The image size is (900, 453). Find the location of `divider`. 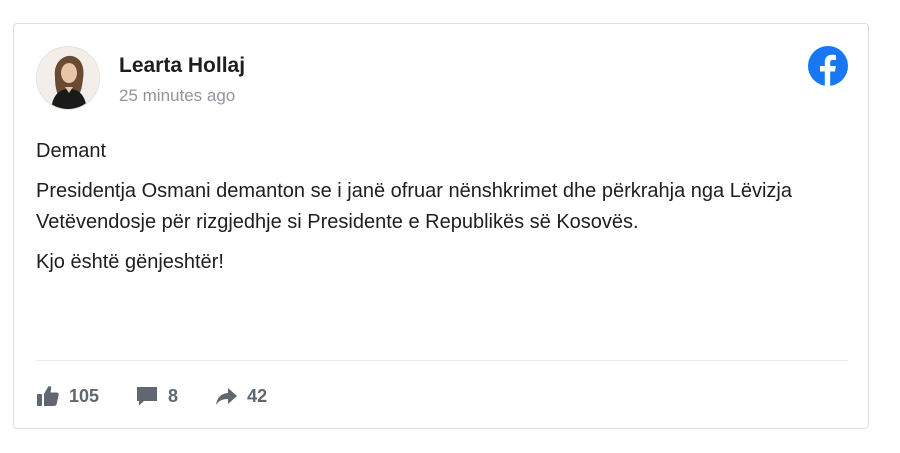

divider is located at coordinates (442, 360).